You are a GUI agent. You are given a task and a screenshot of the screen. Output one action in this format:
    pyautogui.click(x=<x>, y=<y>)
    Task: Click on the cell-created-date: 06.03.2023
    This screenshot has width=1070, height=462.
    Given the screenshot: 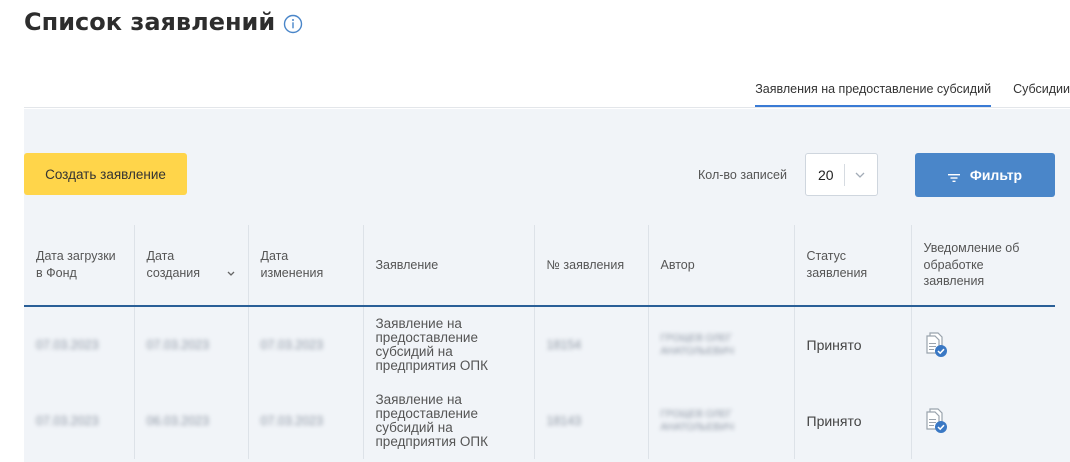 What is the action you would take?
    pyautogui.click(x=191, y=421)
    